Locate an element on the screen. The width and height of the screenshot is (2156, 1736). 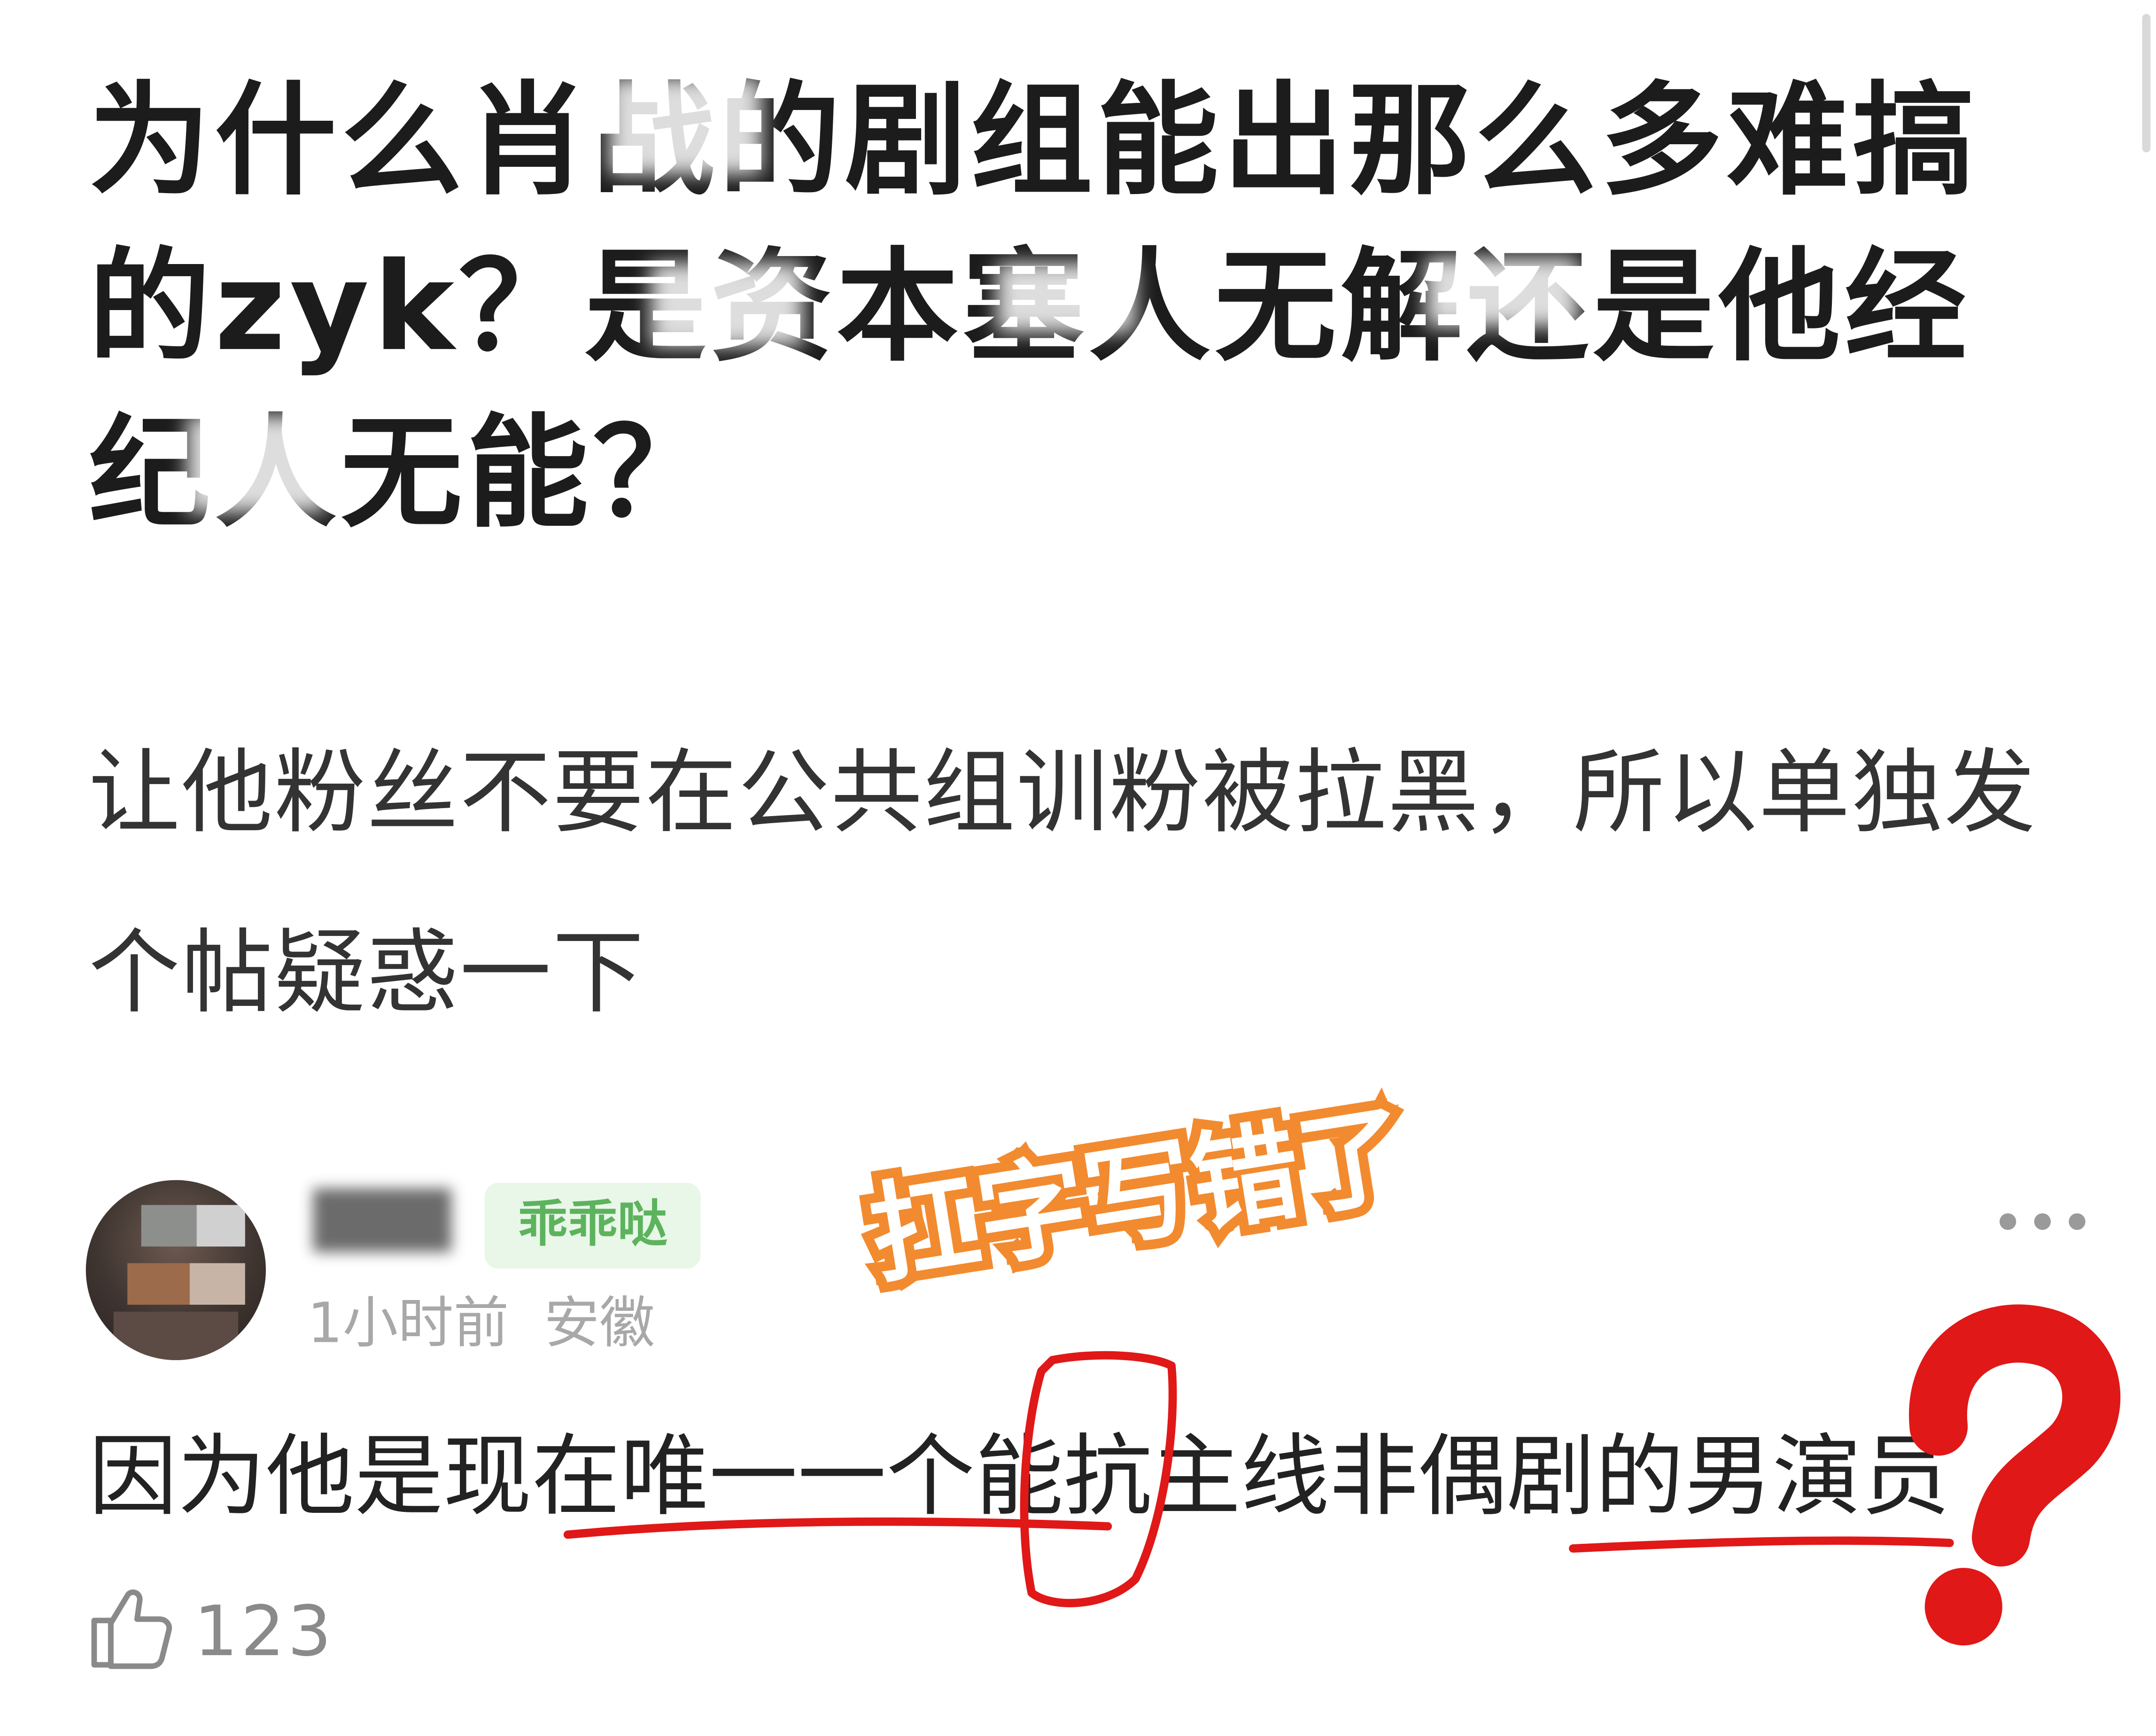
user-badge: 乖乖哒 is located at coordinates (593, 1226).